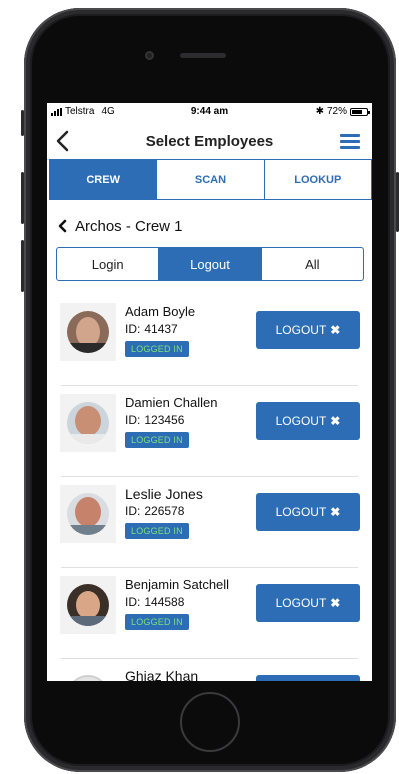 Image resolution: width=399 pixels, height=774 pixels. Describe the element at coordinates (336, 111) in the screenshot. I see `battery-percent: 72%` at that location.